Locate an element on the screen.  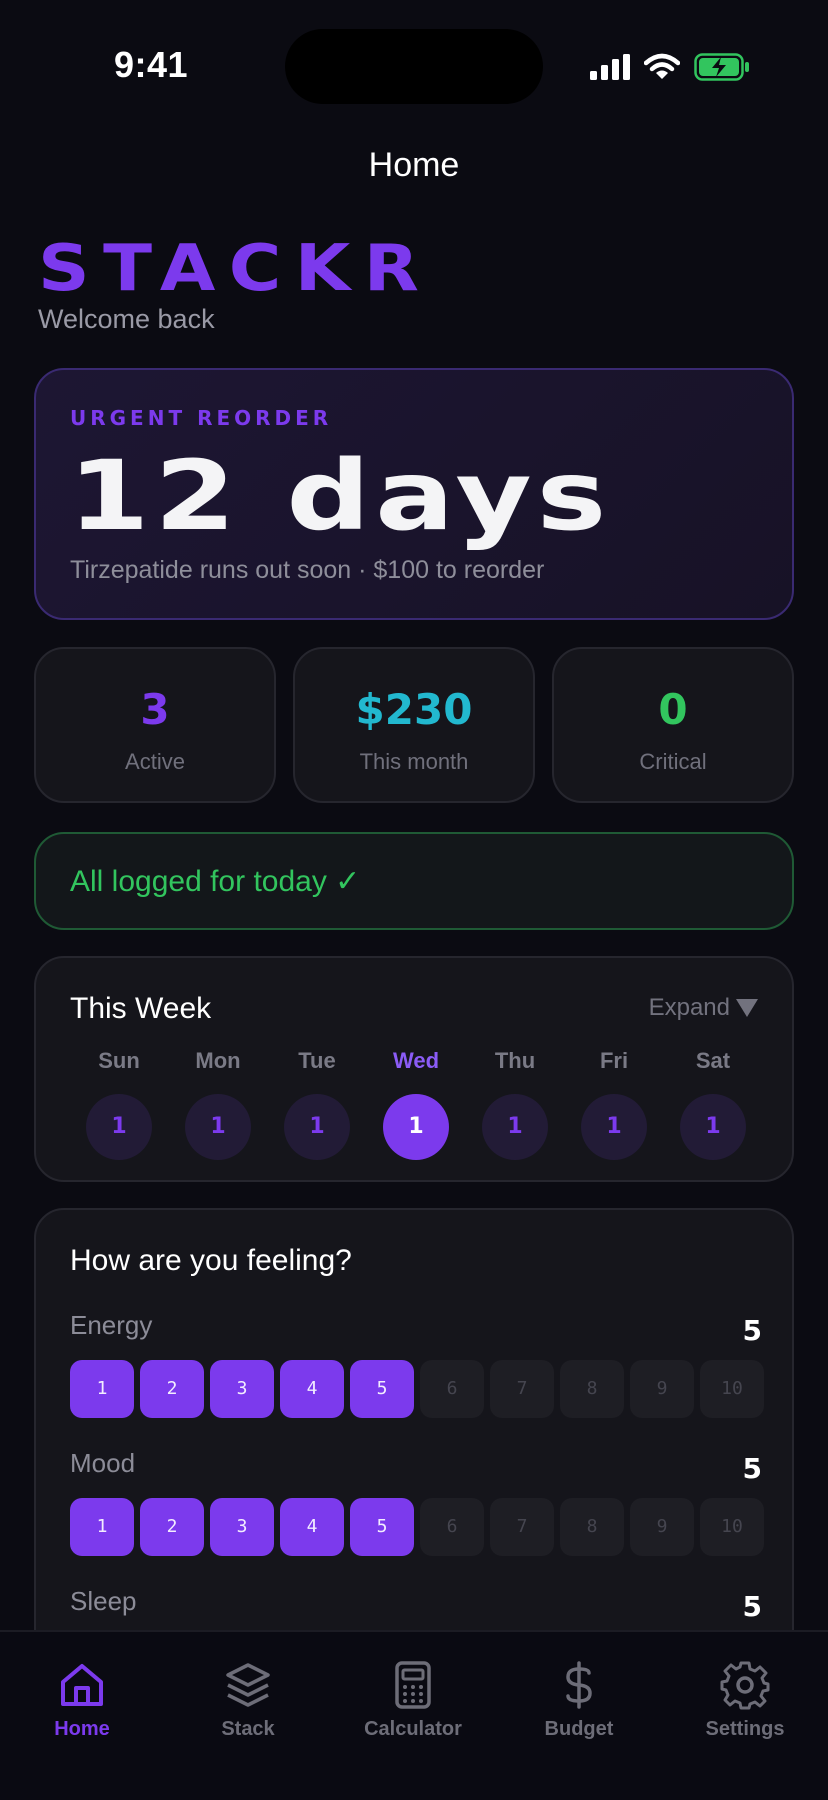
day-sat: Sat 1 is located at coordinates (713, 1104).